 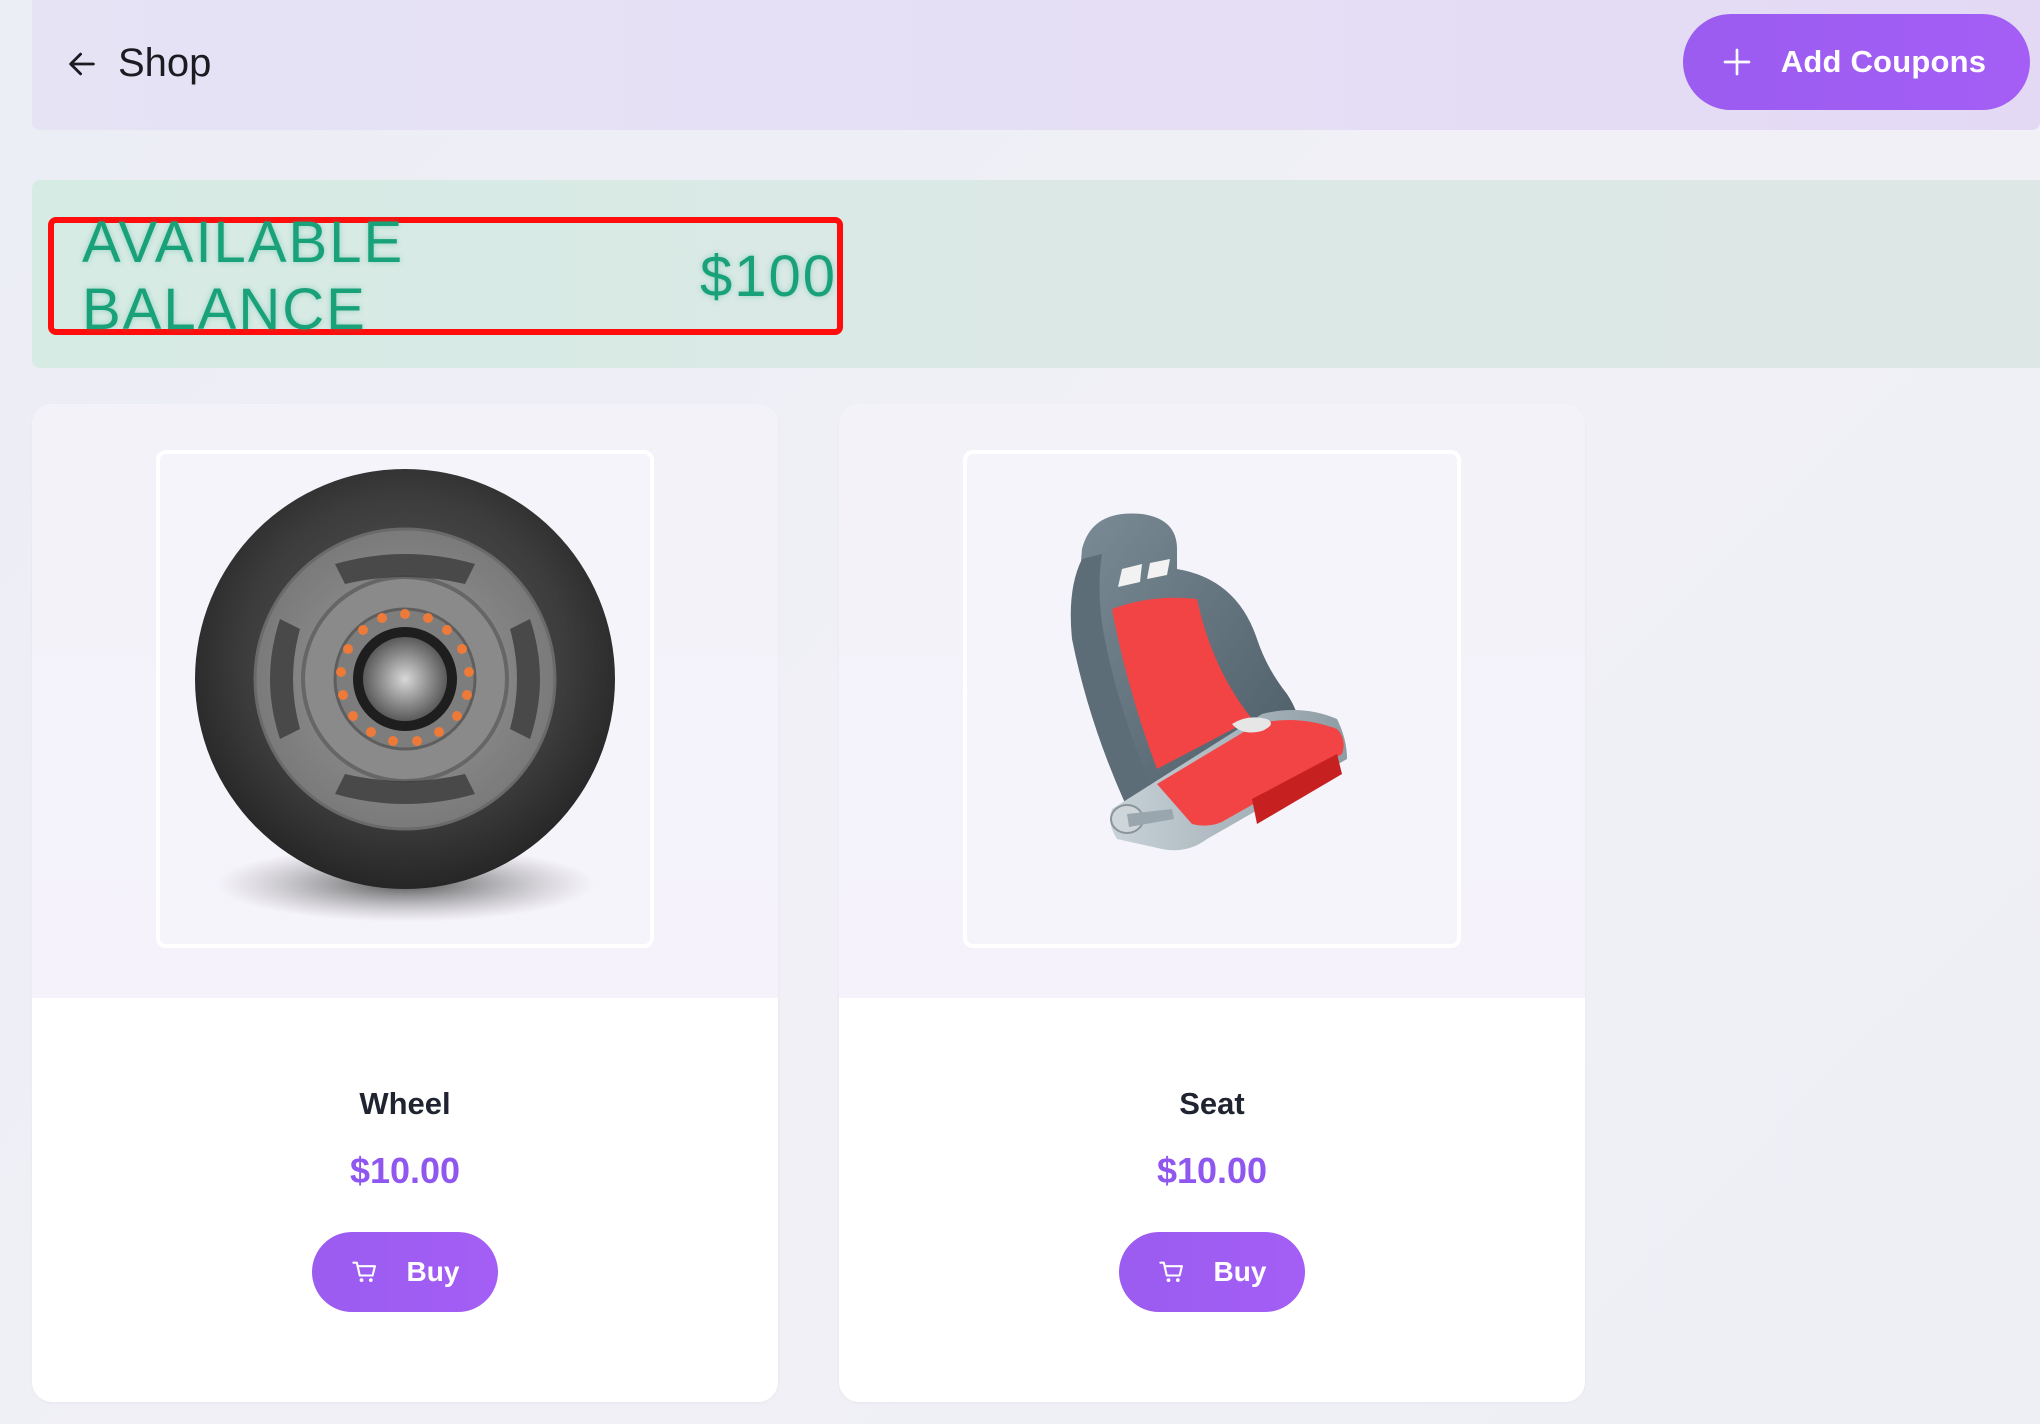 What do you see at coordinates (1208, 682) in the screenshot?
I see `seat-image` at bounding box center [1208, 682].